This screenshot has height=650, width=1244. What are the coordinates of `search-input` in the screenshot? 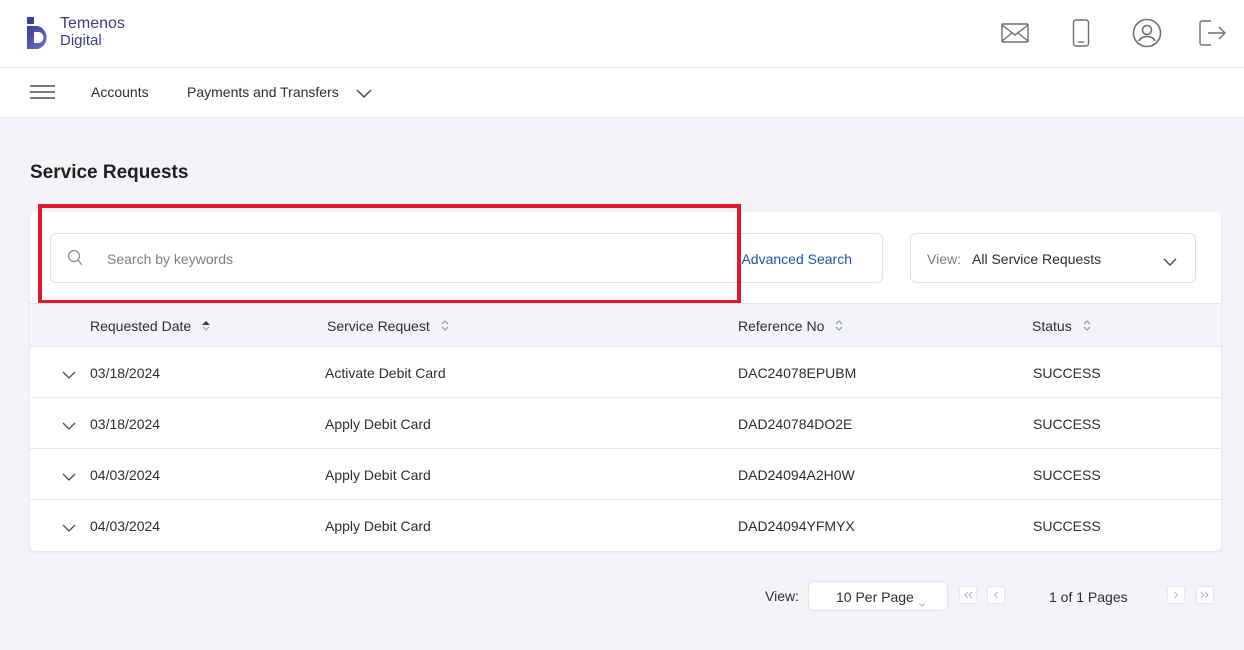 It's located at (405, 259).